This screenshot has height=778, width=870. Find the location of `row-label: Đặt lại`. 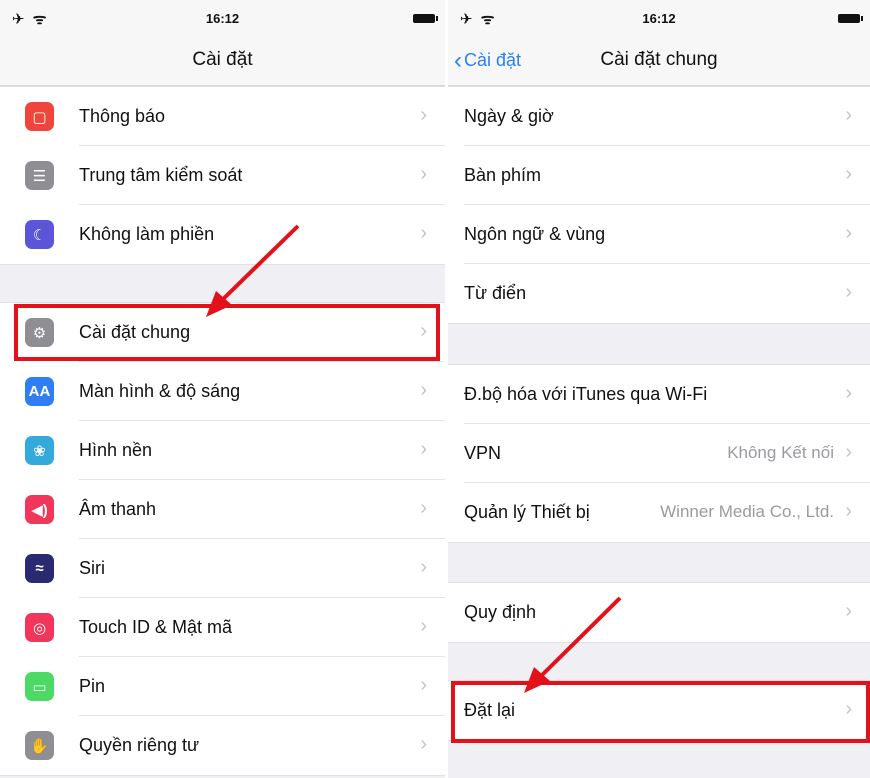

row-label: Đặt lại is located at coordinates (490, 710).